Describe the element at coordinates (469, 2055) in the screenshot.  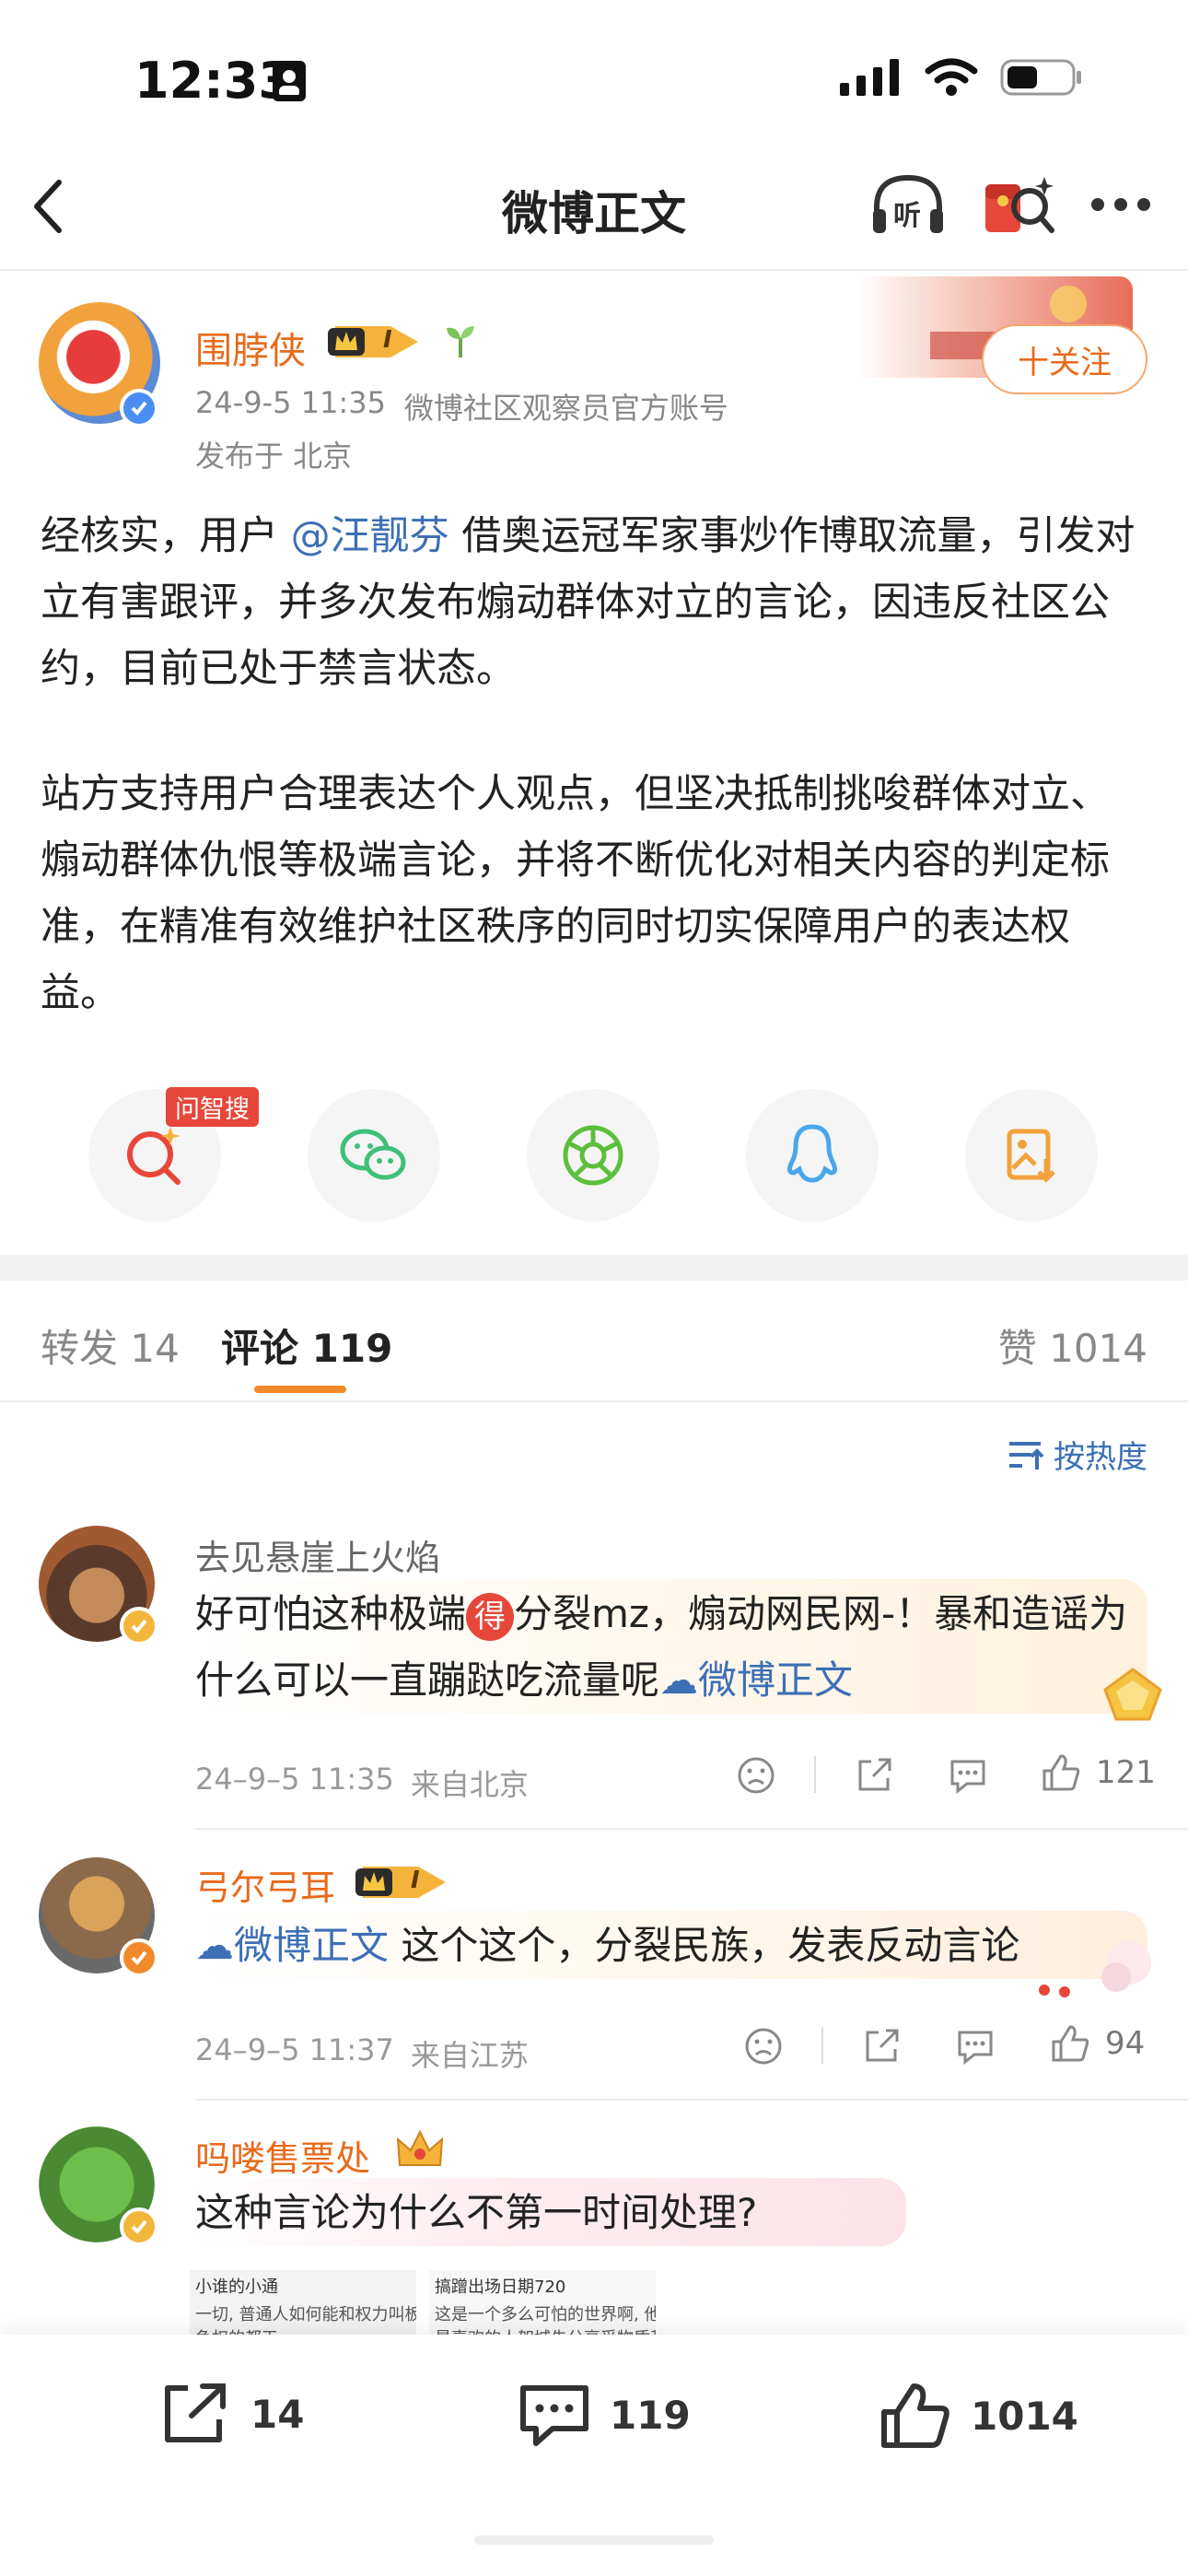
I see `comment-location: 来自江苏` at that location.